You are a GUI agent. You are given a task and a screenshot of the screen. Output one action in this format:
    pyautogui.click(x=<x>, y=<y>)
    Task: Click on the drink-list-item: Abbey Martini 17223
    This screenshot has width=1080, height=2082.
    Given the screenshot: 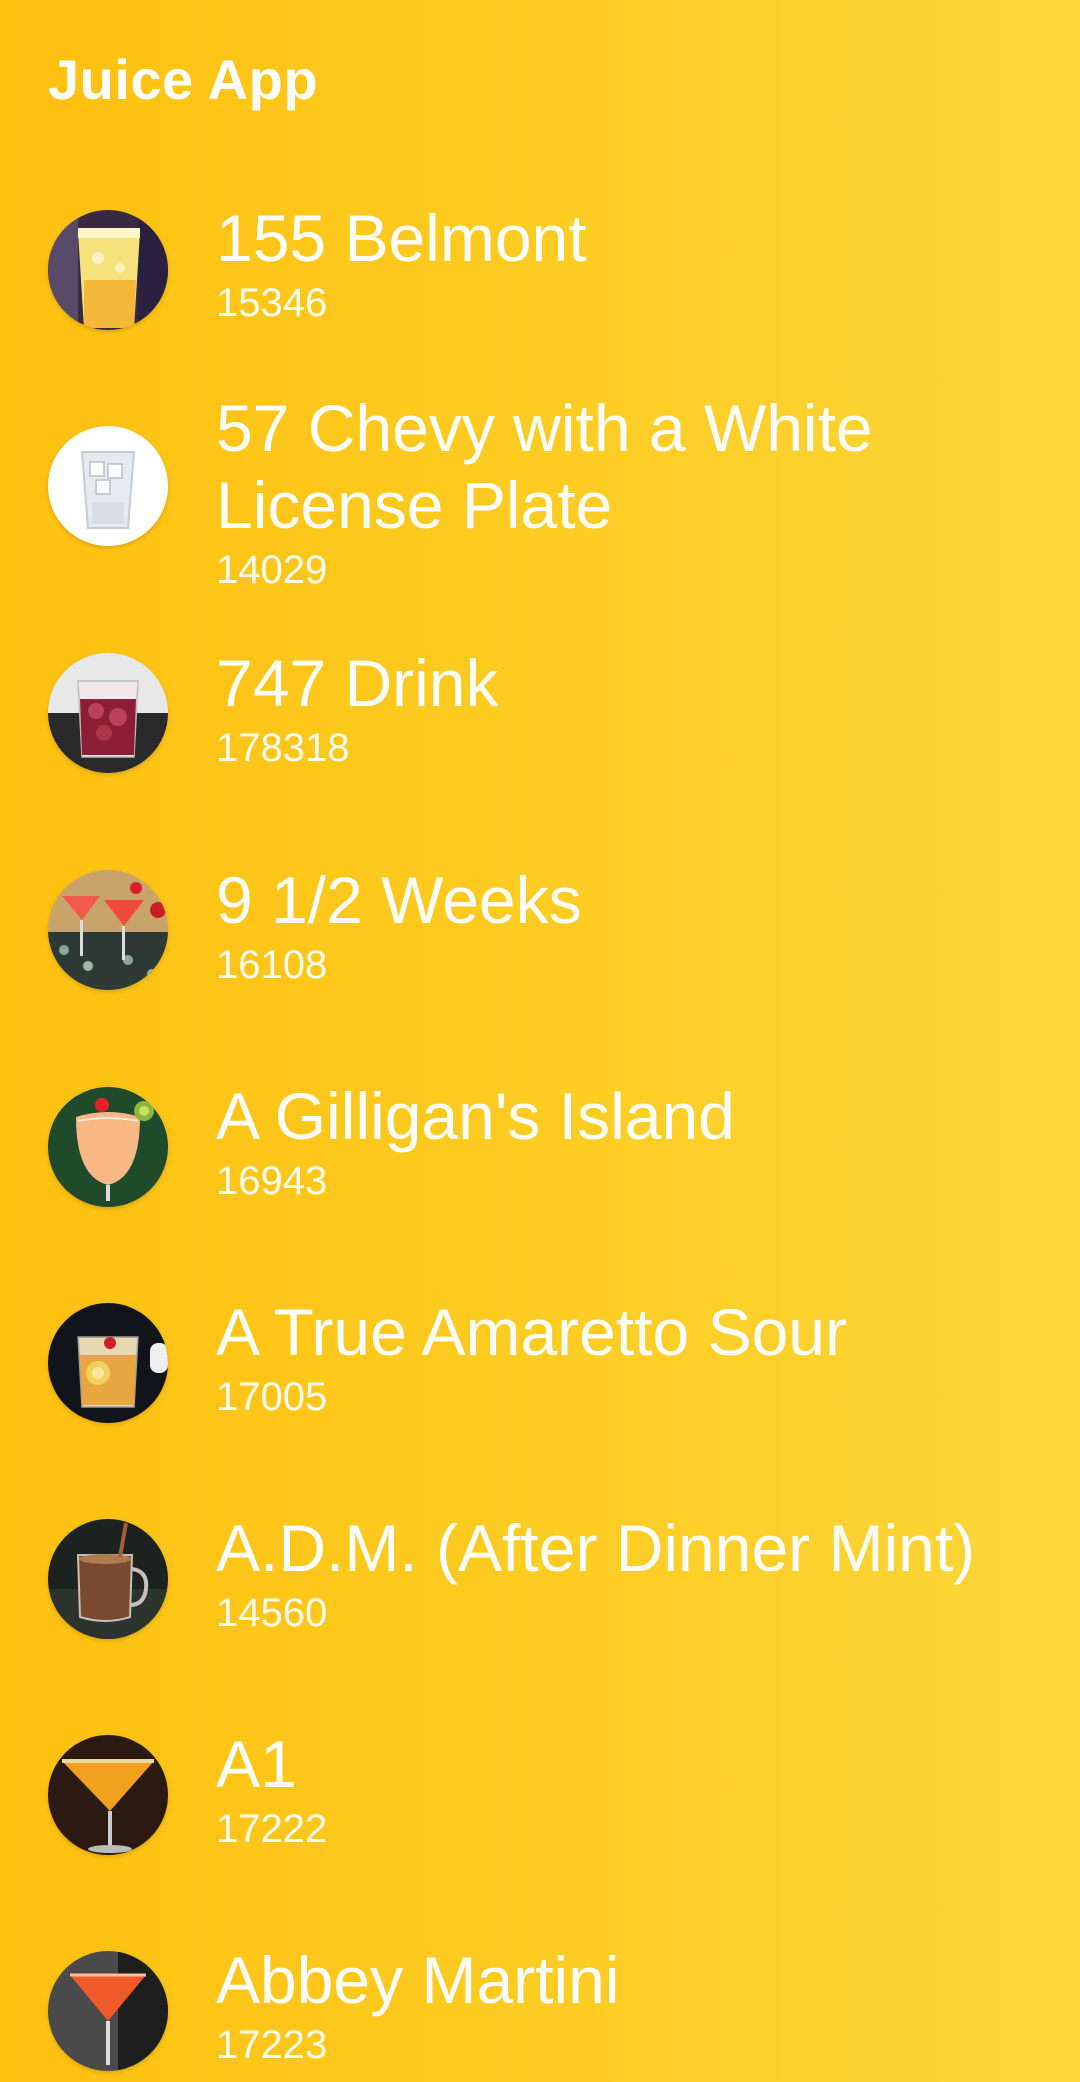 What is the action you would take?
    pyautogui.click(x=540, y=2012)
    